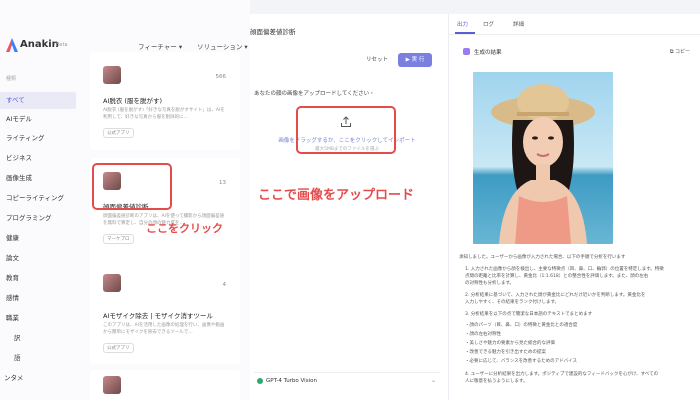  I want to click on tab-log: ログ, so click(488, 24).